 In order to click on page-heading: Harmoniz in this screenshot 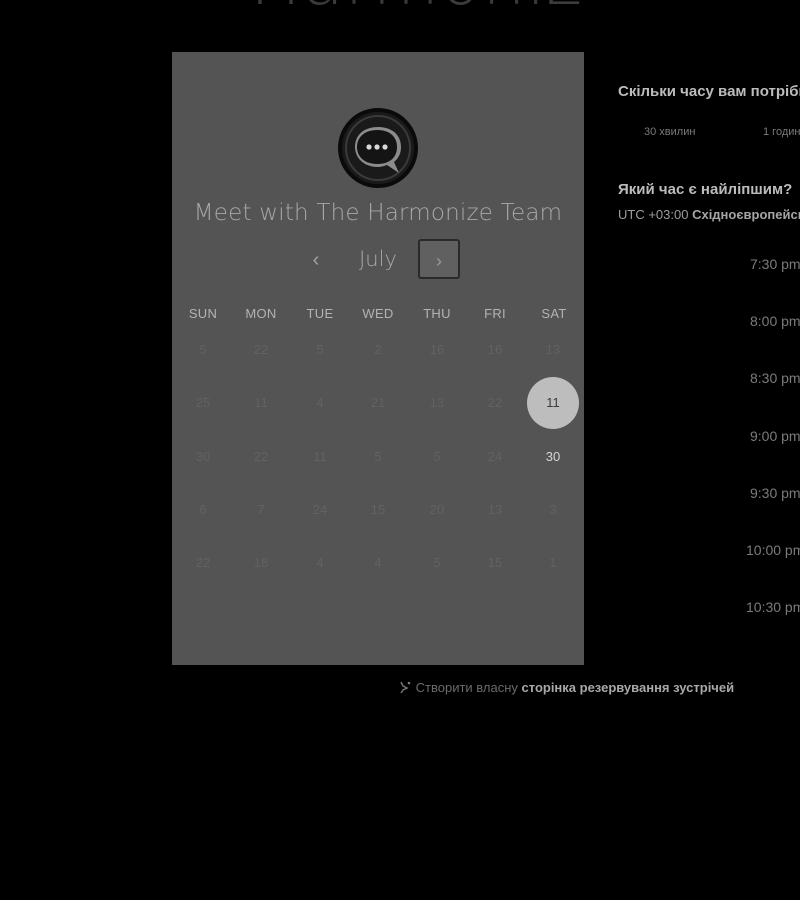, I will do `click(416, 10)`.